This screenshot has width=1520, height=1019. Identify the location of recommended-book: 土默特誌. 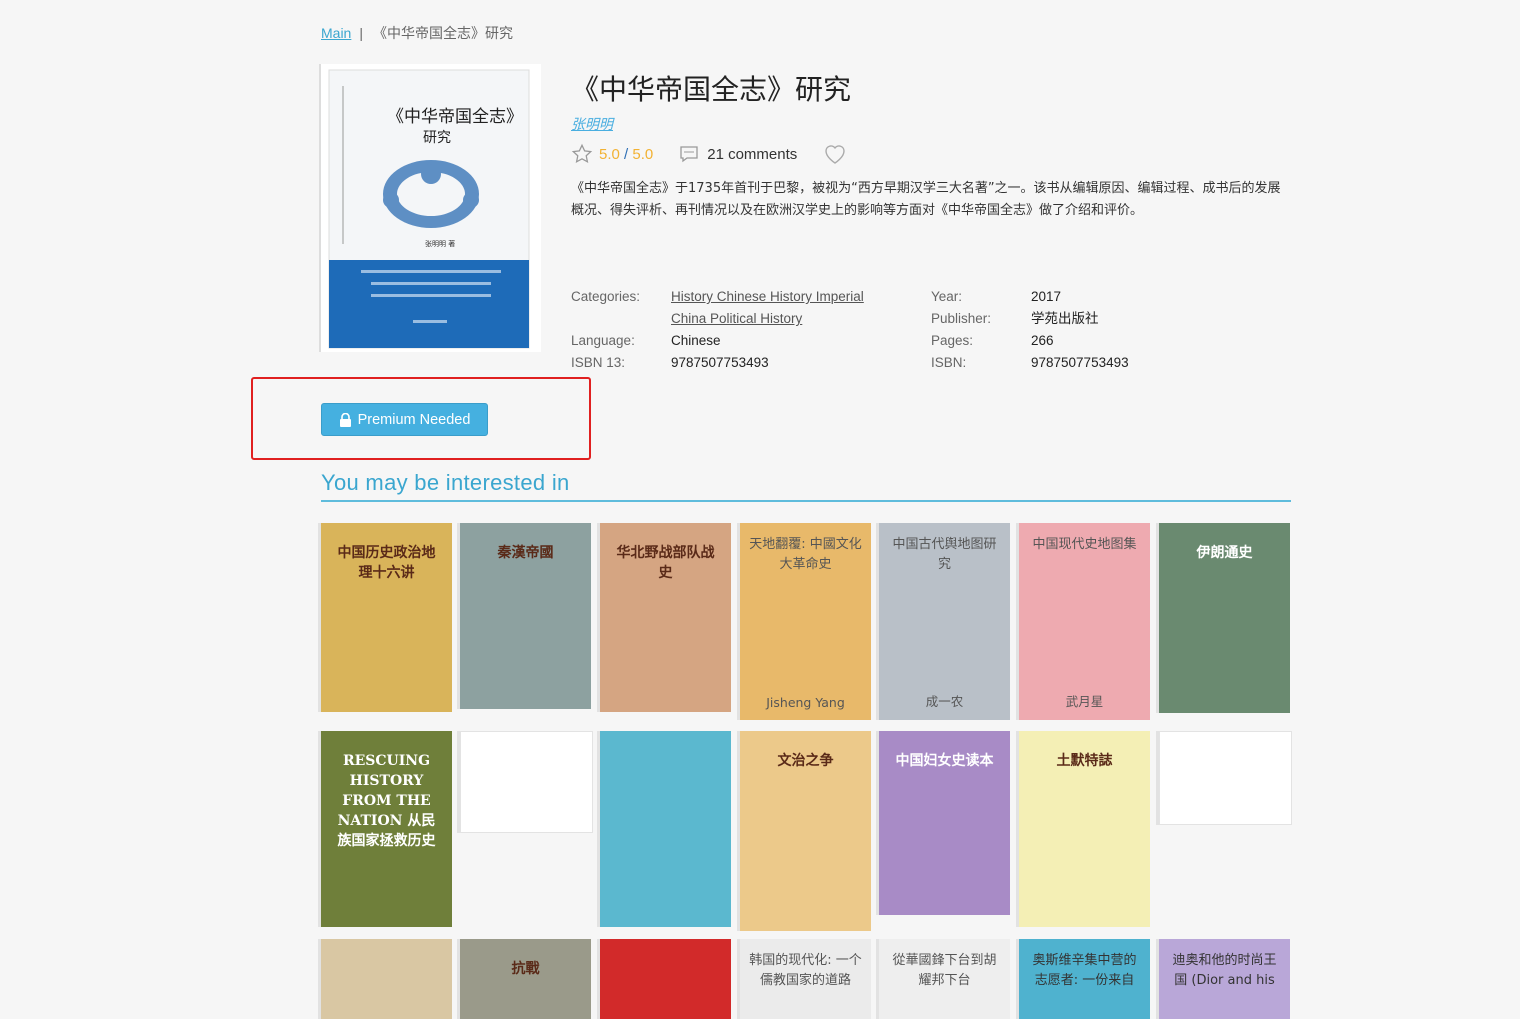
(1084, 829).